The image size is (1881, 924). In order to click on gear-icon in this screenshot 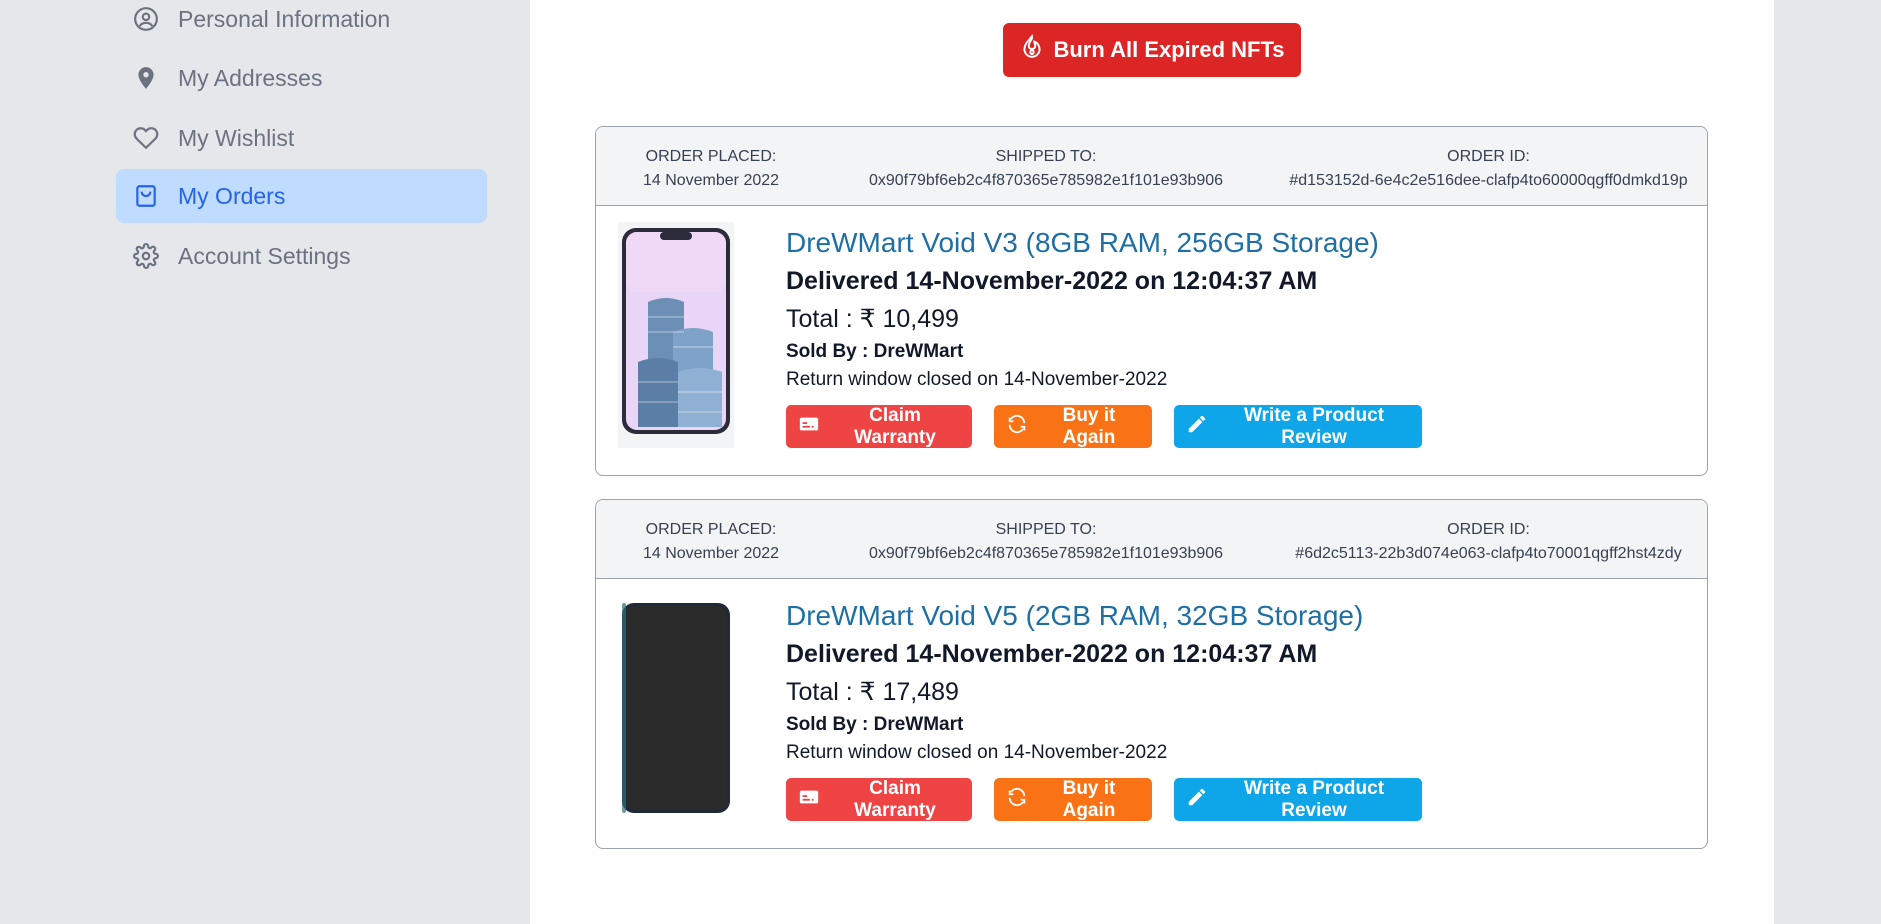, I will do `click(146, 256)`.